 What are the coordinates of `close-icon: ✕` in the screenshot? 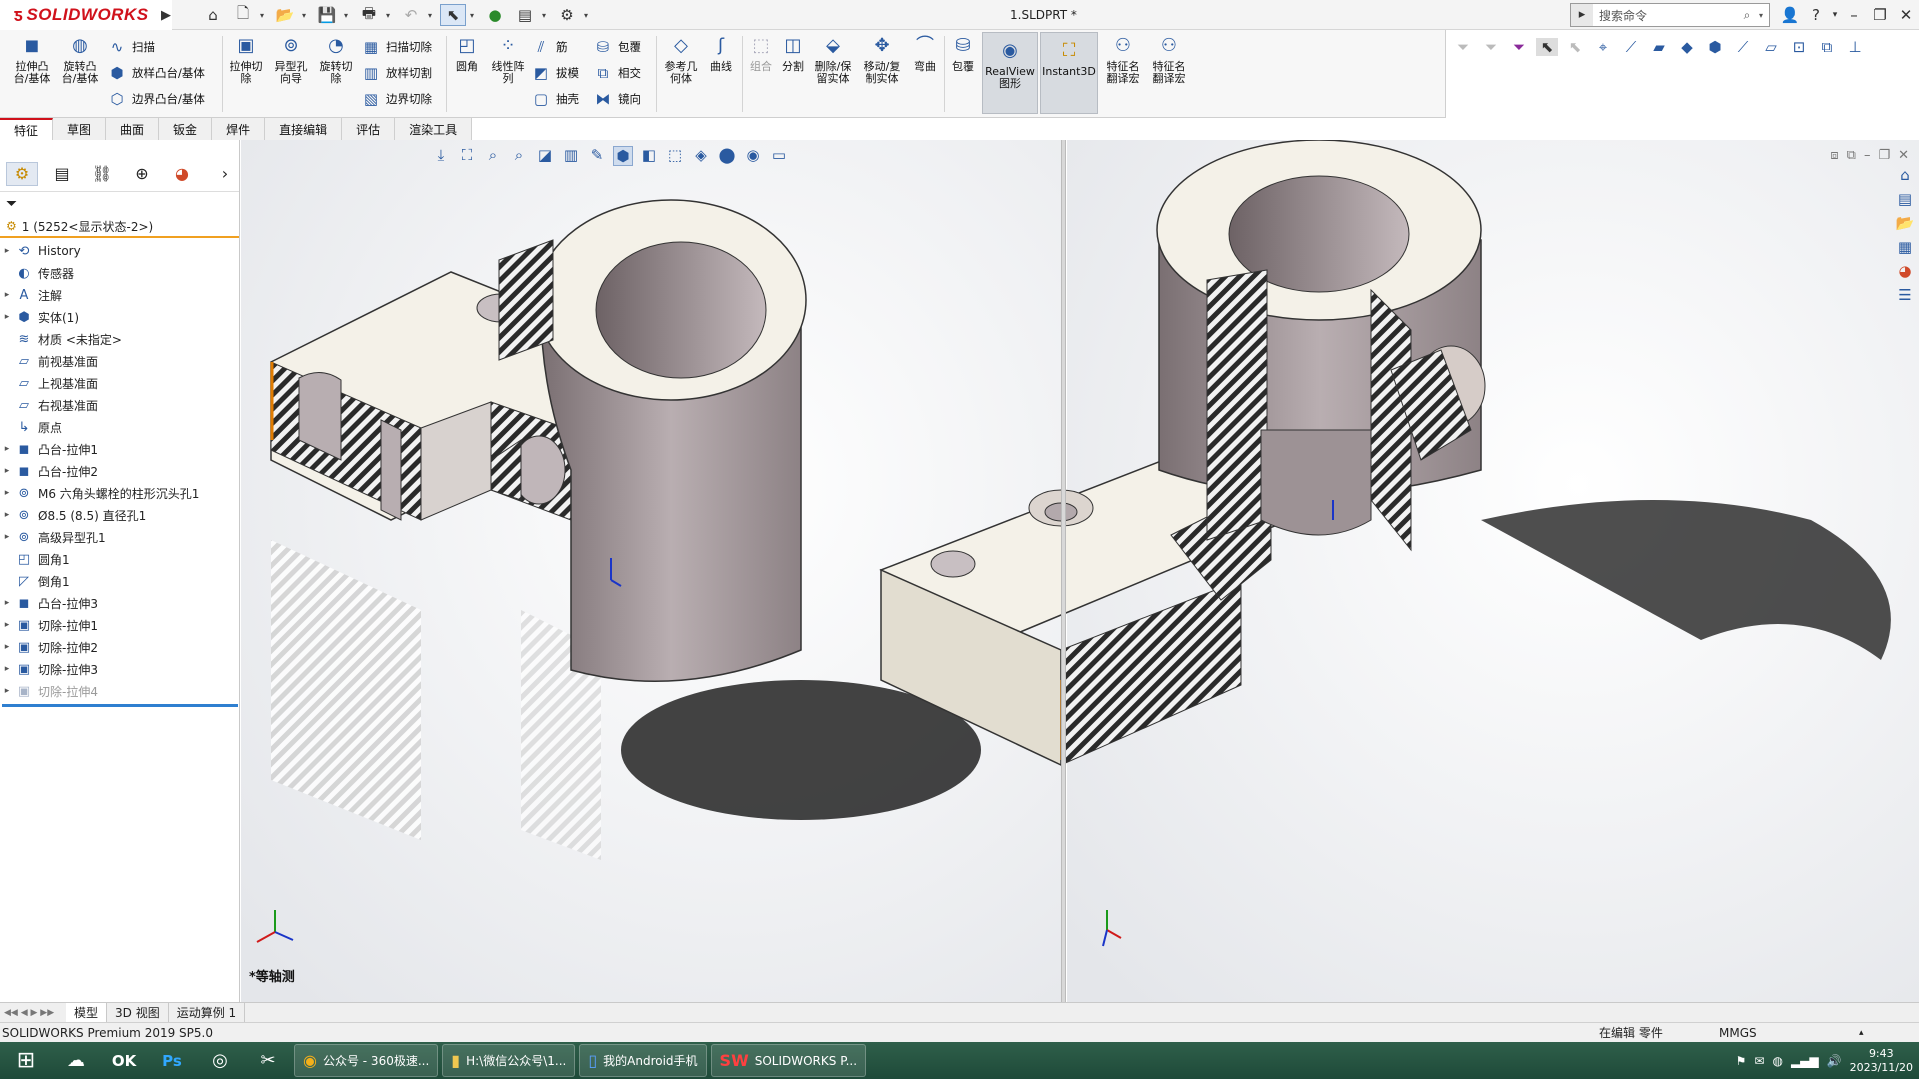 It's located at (1906, 15).